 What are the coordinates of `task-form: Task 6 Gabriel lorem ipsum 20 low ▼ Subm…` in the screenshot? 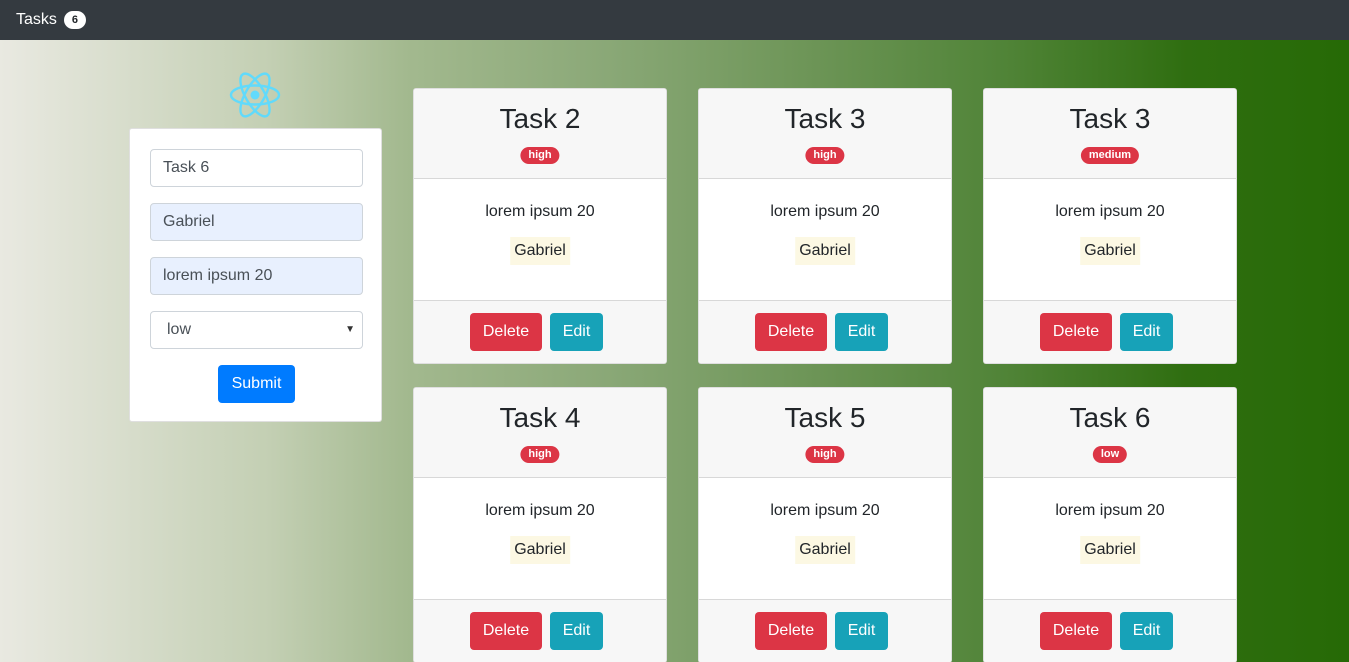 It's located at (255, 275).